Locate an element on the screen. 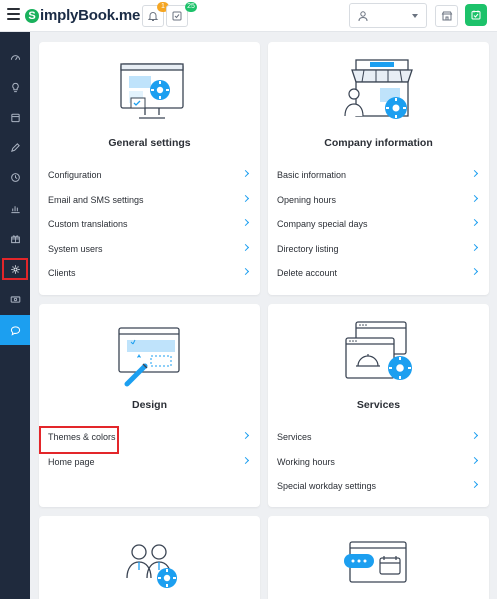 The height and width of the screenshot is (599, 497). monitor-settings-illustration is located at coordinates (152, 91).